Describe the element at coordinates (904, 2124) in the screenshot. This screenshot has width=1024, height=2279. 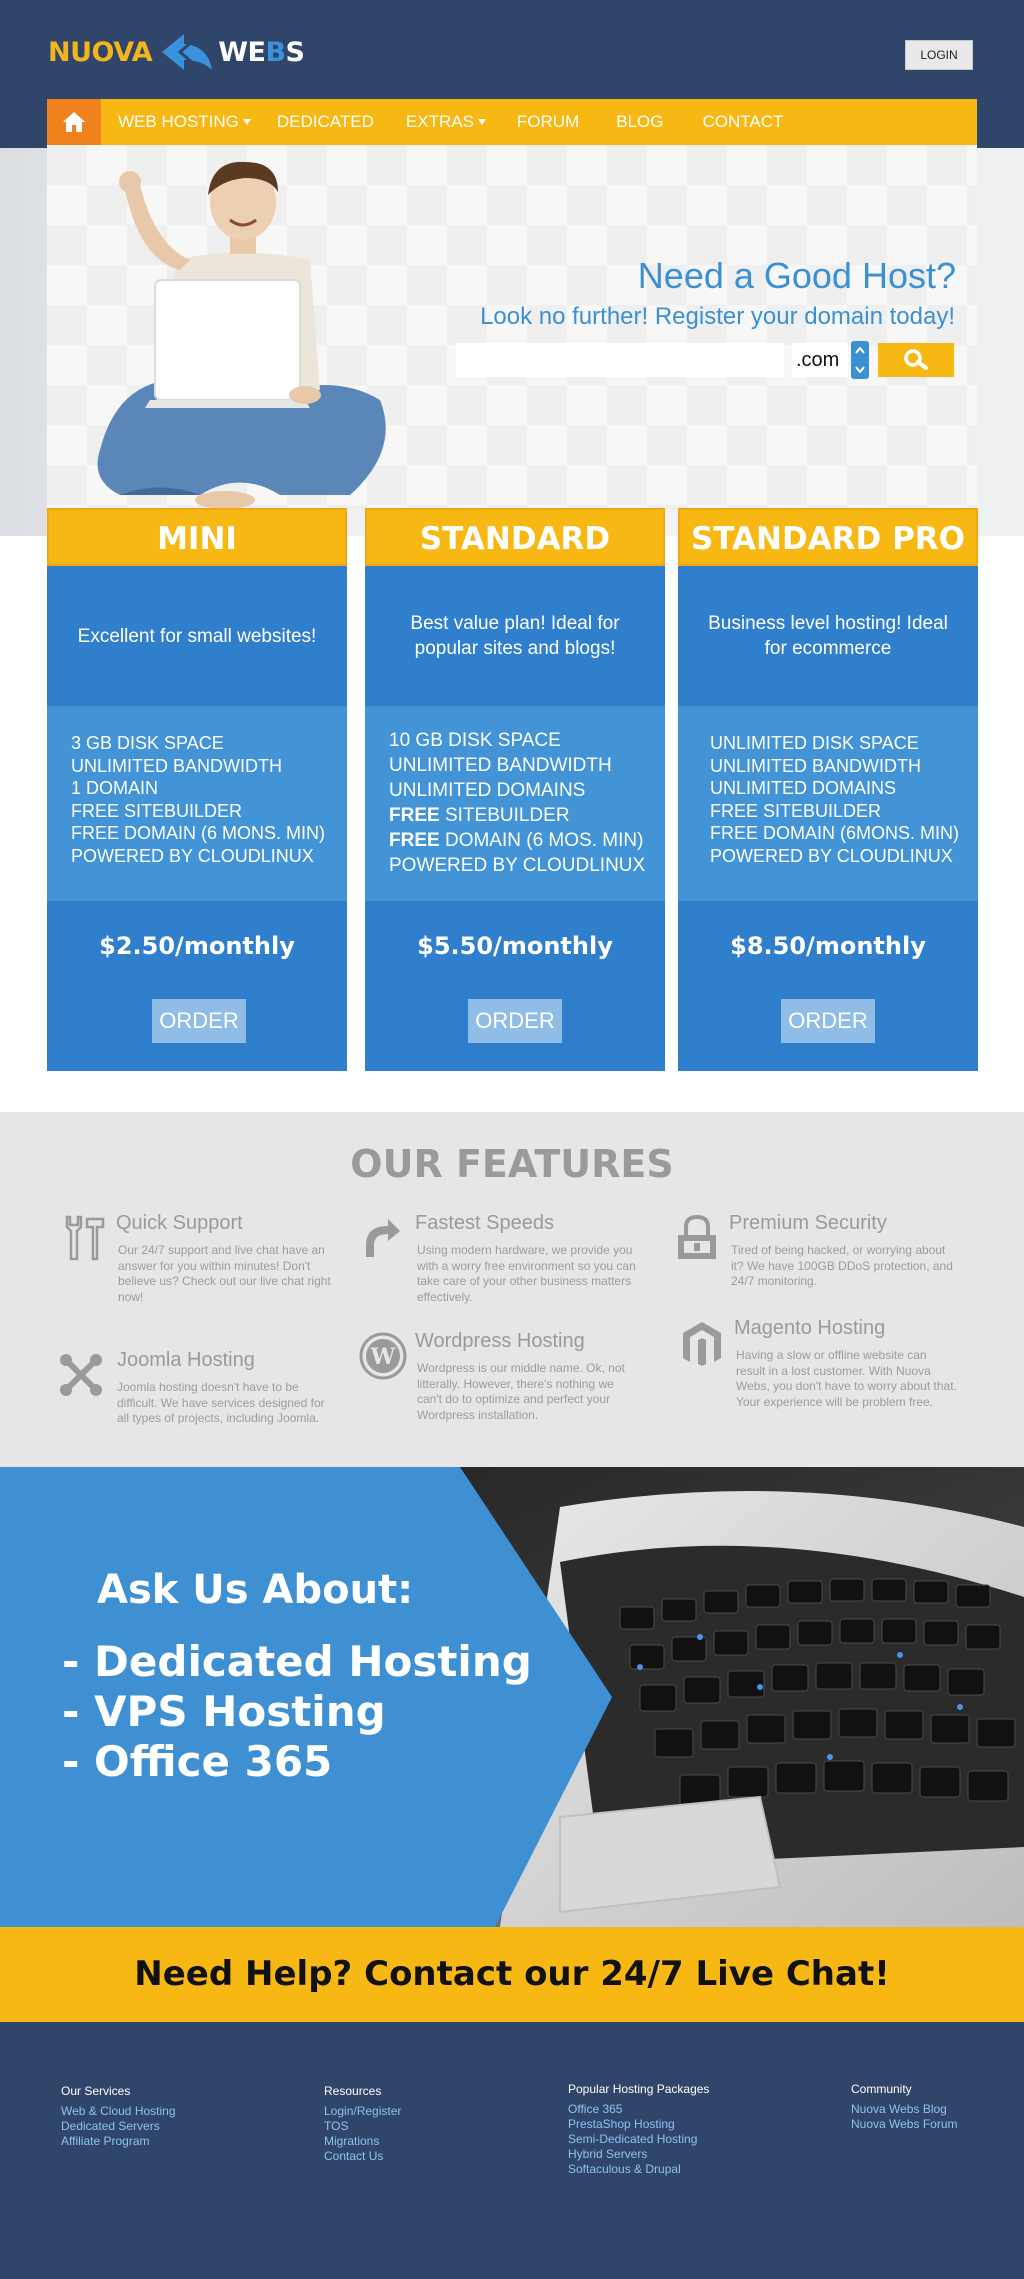
I see `footer-link: Nuova Webs Forum` at that location.